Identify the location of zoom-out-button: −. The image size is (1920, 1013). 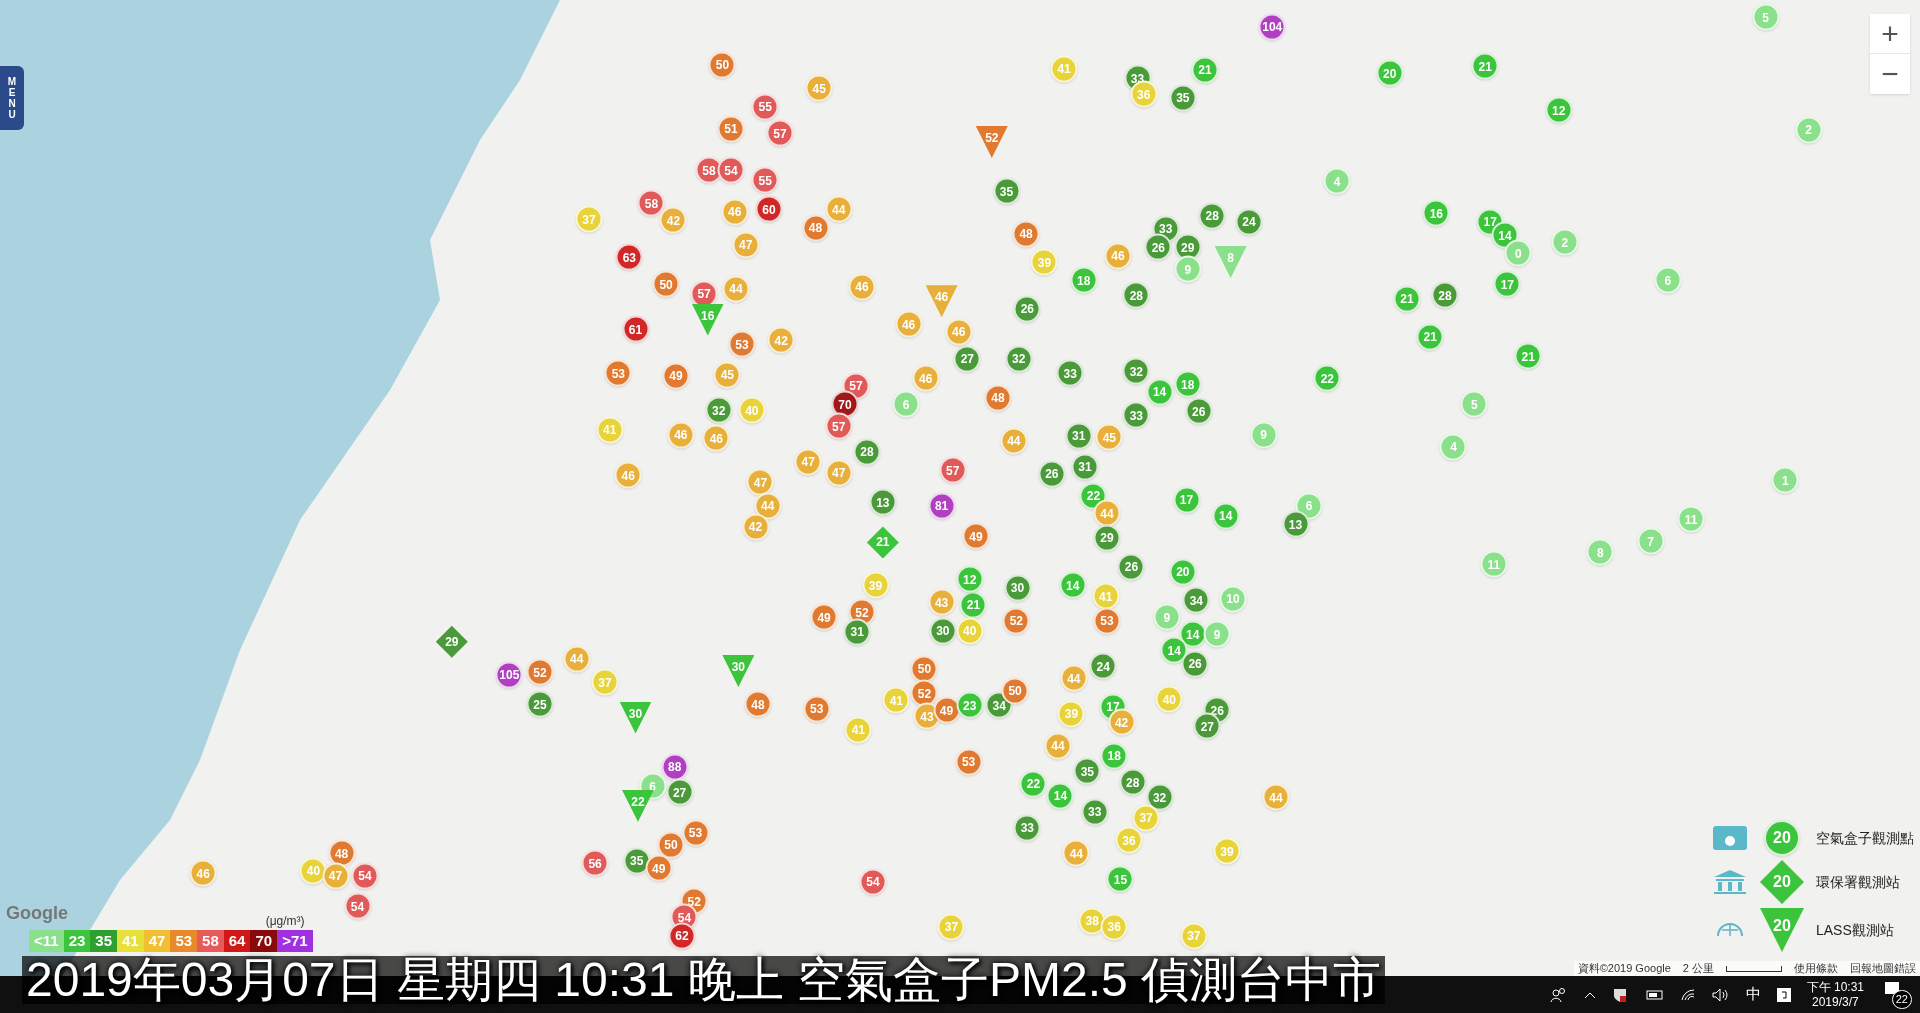
(1890, 74).